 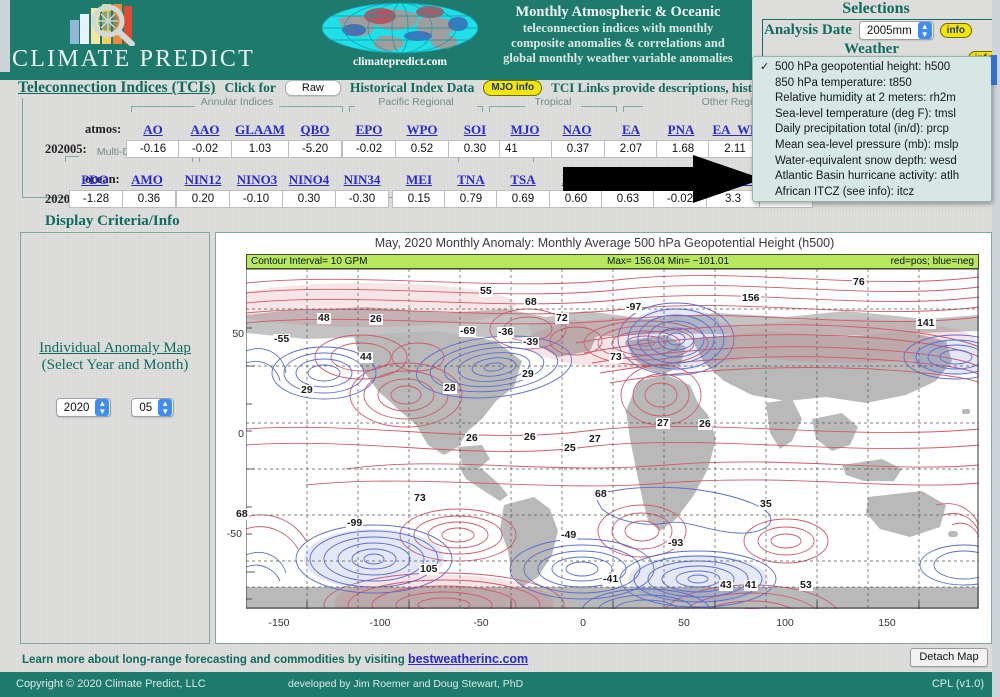 What do you see at coordinates (257, 180) in the screenshot?
I see `tci-link-nino3: NINO3` at bounding box center [257, 180].